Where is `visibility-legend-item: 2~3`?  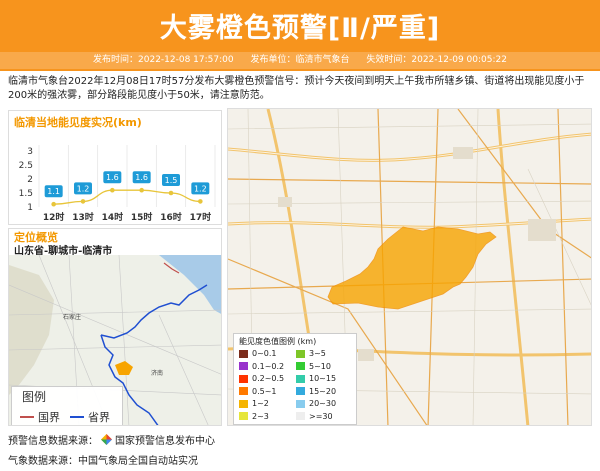
visibility-legend-item: 2~3 is located at coordinates (254, 416).